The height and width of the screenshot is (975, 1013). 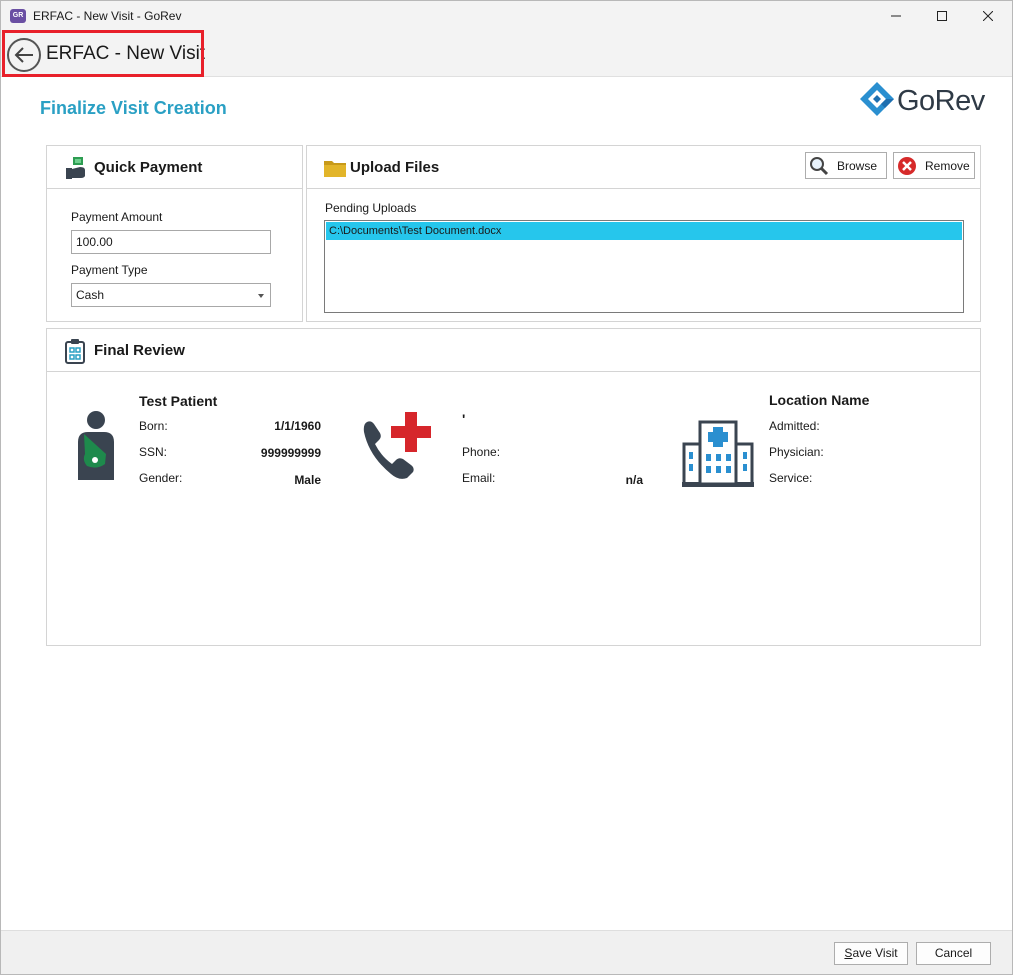 What do you see at coordinates (506, 16) in the screenshot?
I see `title-bar: GR ERFAC - New Visit - GoRev` at bounding box center [506, 16].